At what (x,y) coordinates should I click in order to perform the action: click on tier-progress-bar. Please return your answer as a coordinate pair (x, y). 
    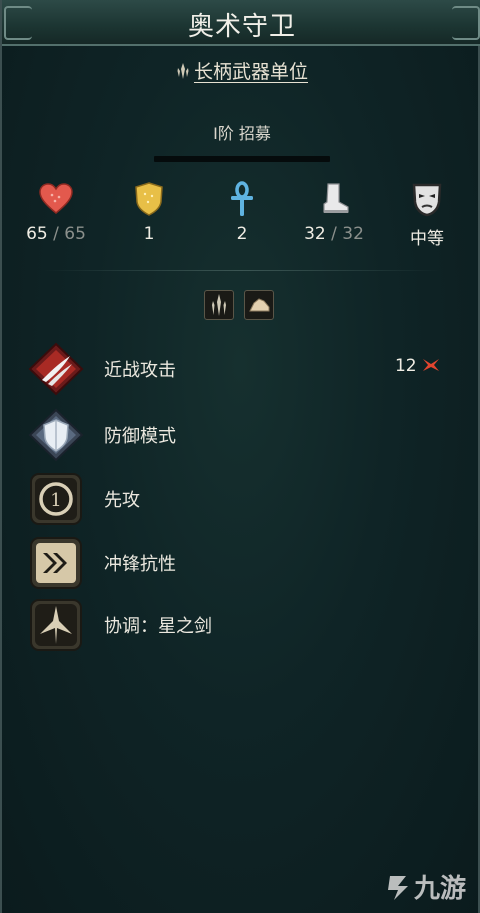
    Looking at the image, I should click on (242, 159).